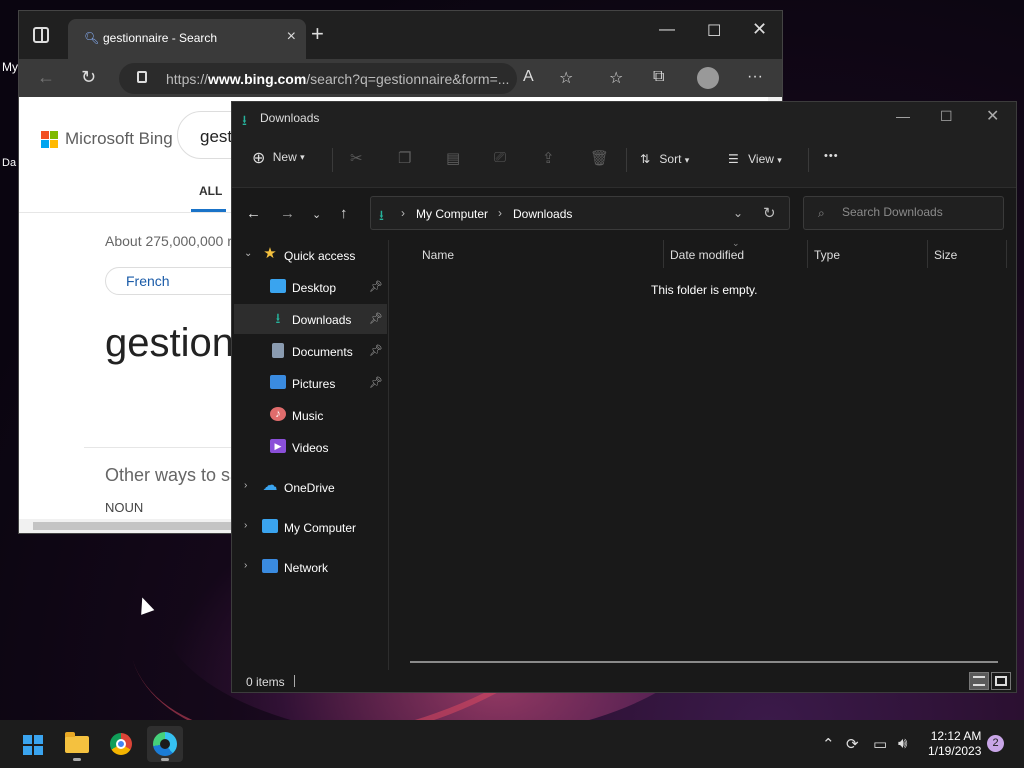 This screenshot has width=1024, height=768. Describe the element at coordinates (291, 37) in the screenshot. I see `close-tab-icon: ×` at that location.